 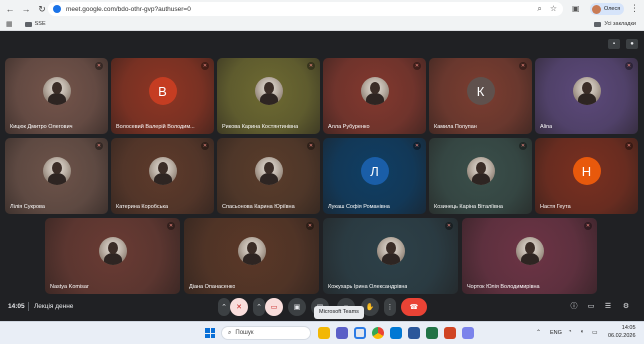 What do you see at coordinates (570, 332) in the screenshot?
I see `wifi-icon: ◔` at bounding box center [570, 332].